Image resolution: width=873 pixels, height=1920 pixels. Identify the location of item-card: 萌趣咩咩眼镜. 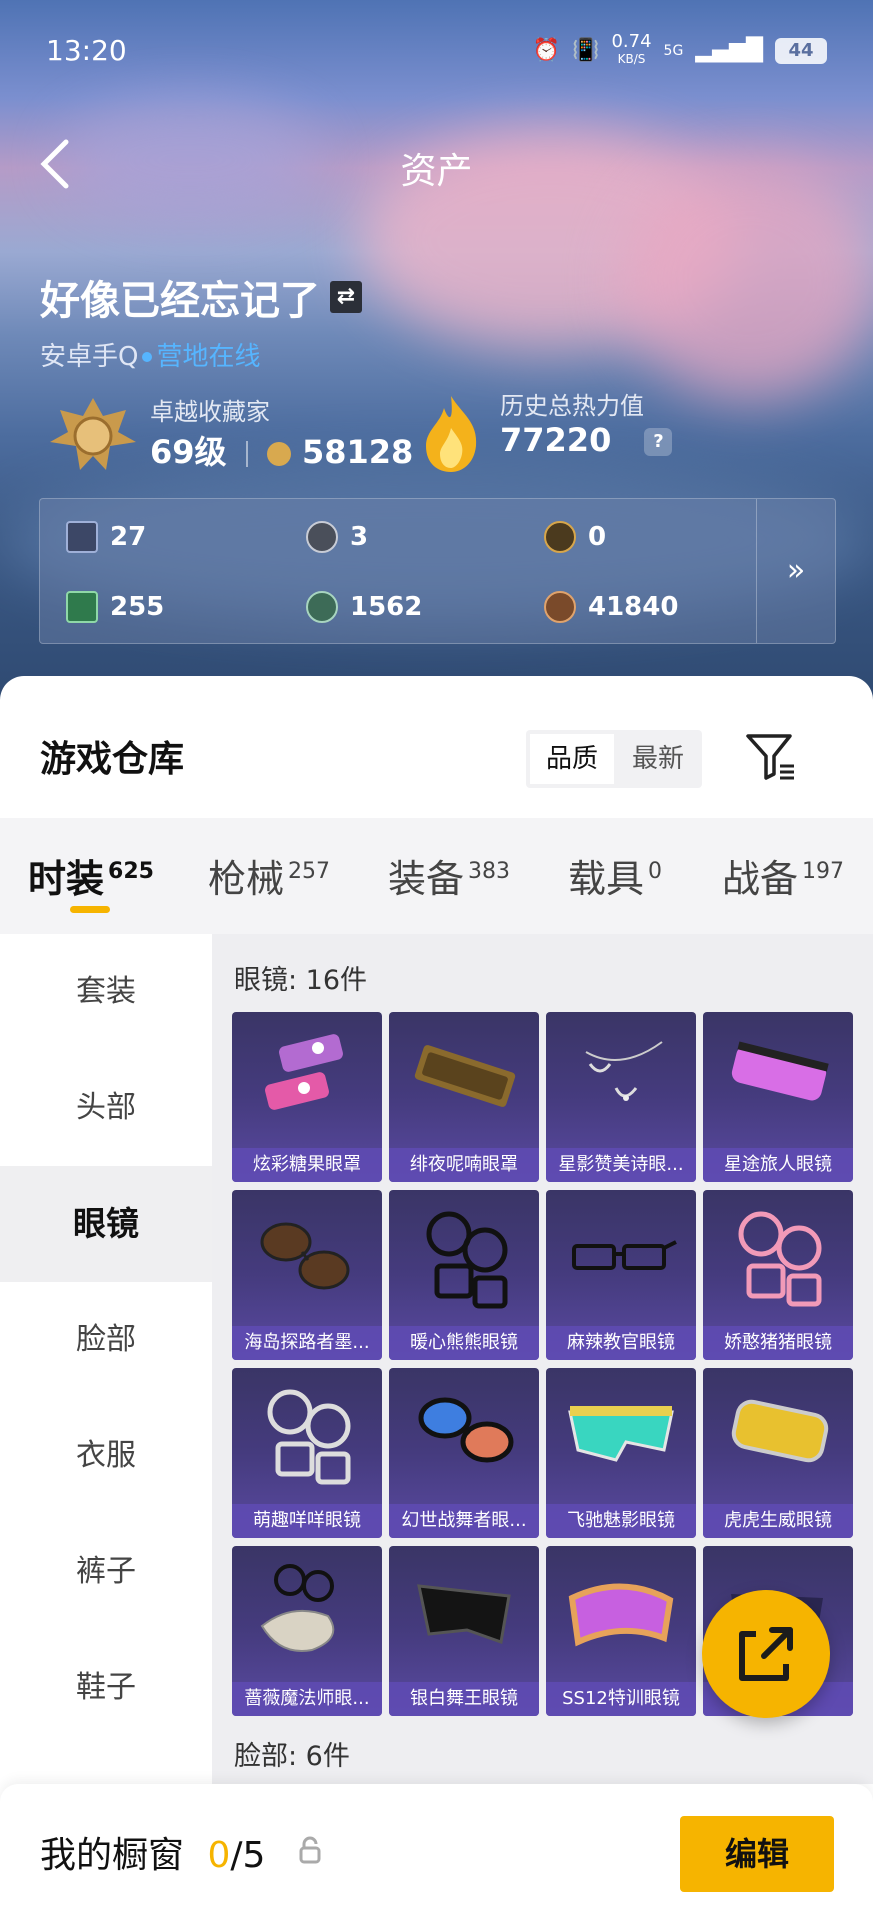
(307, 1453).